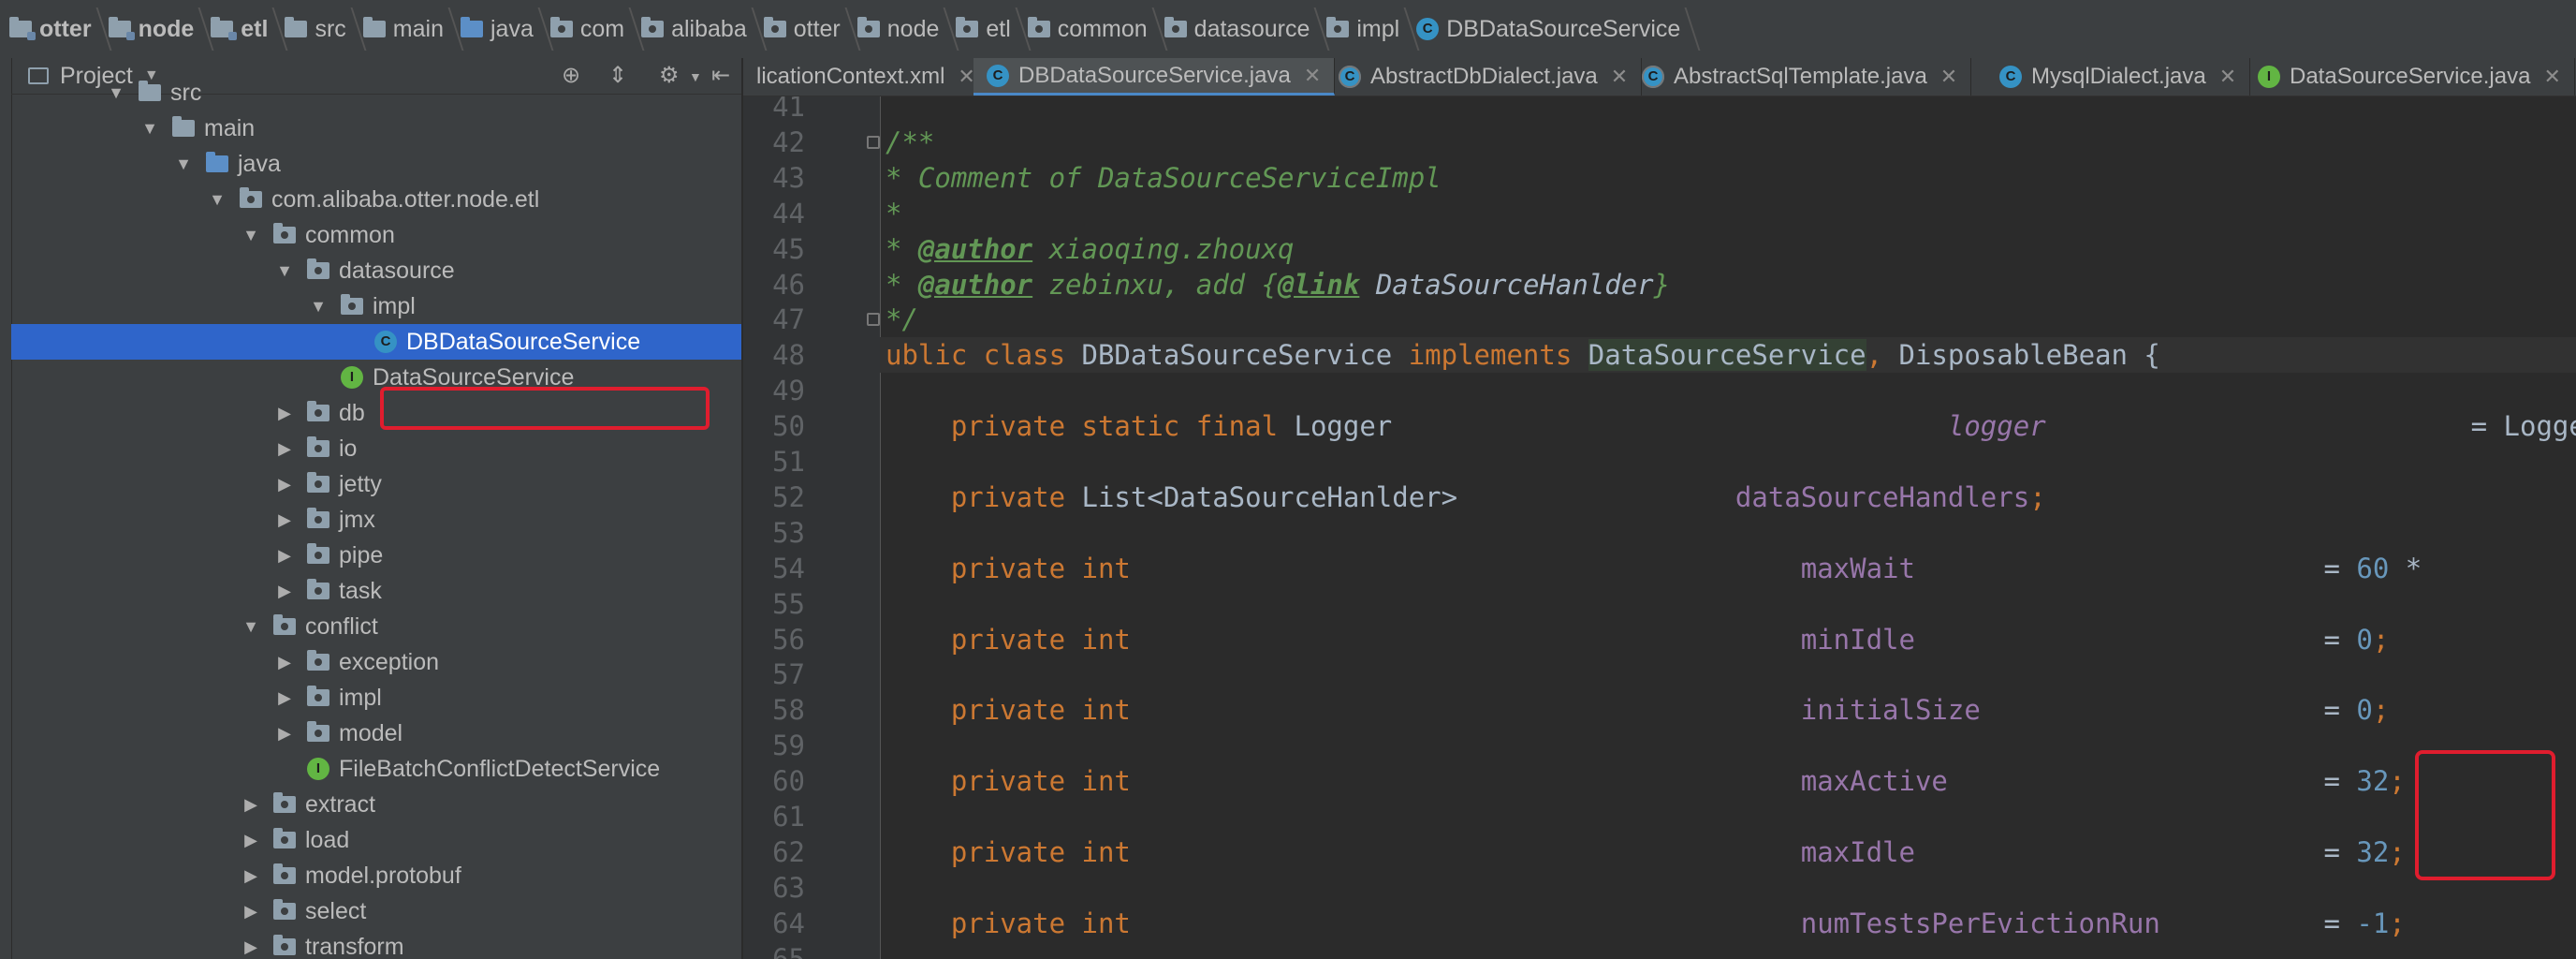 The image size is (2576, 959). What do you see at coordinates (376, 164) in the screenshot?
I see `tree-node: ▼ java` at bounding box center [376, 164].